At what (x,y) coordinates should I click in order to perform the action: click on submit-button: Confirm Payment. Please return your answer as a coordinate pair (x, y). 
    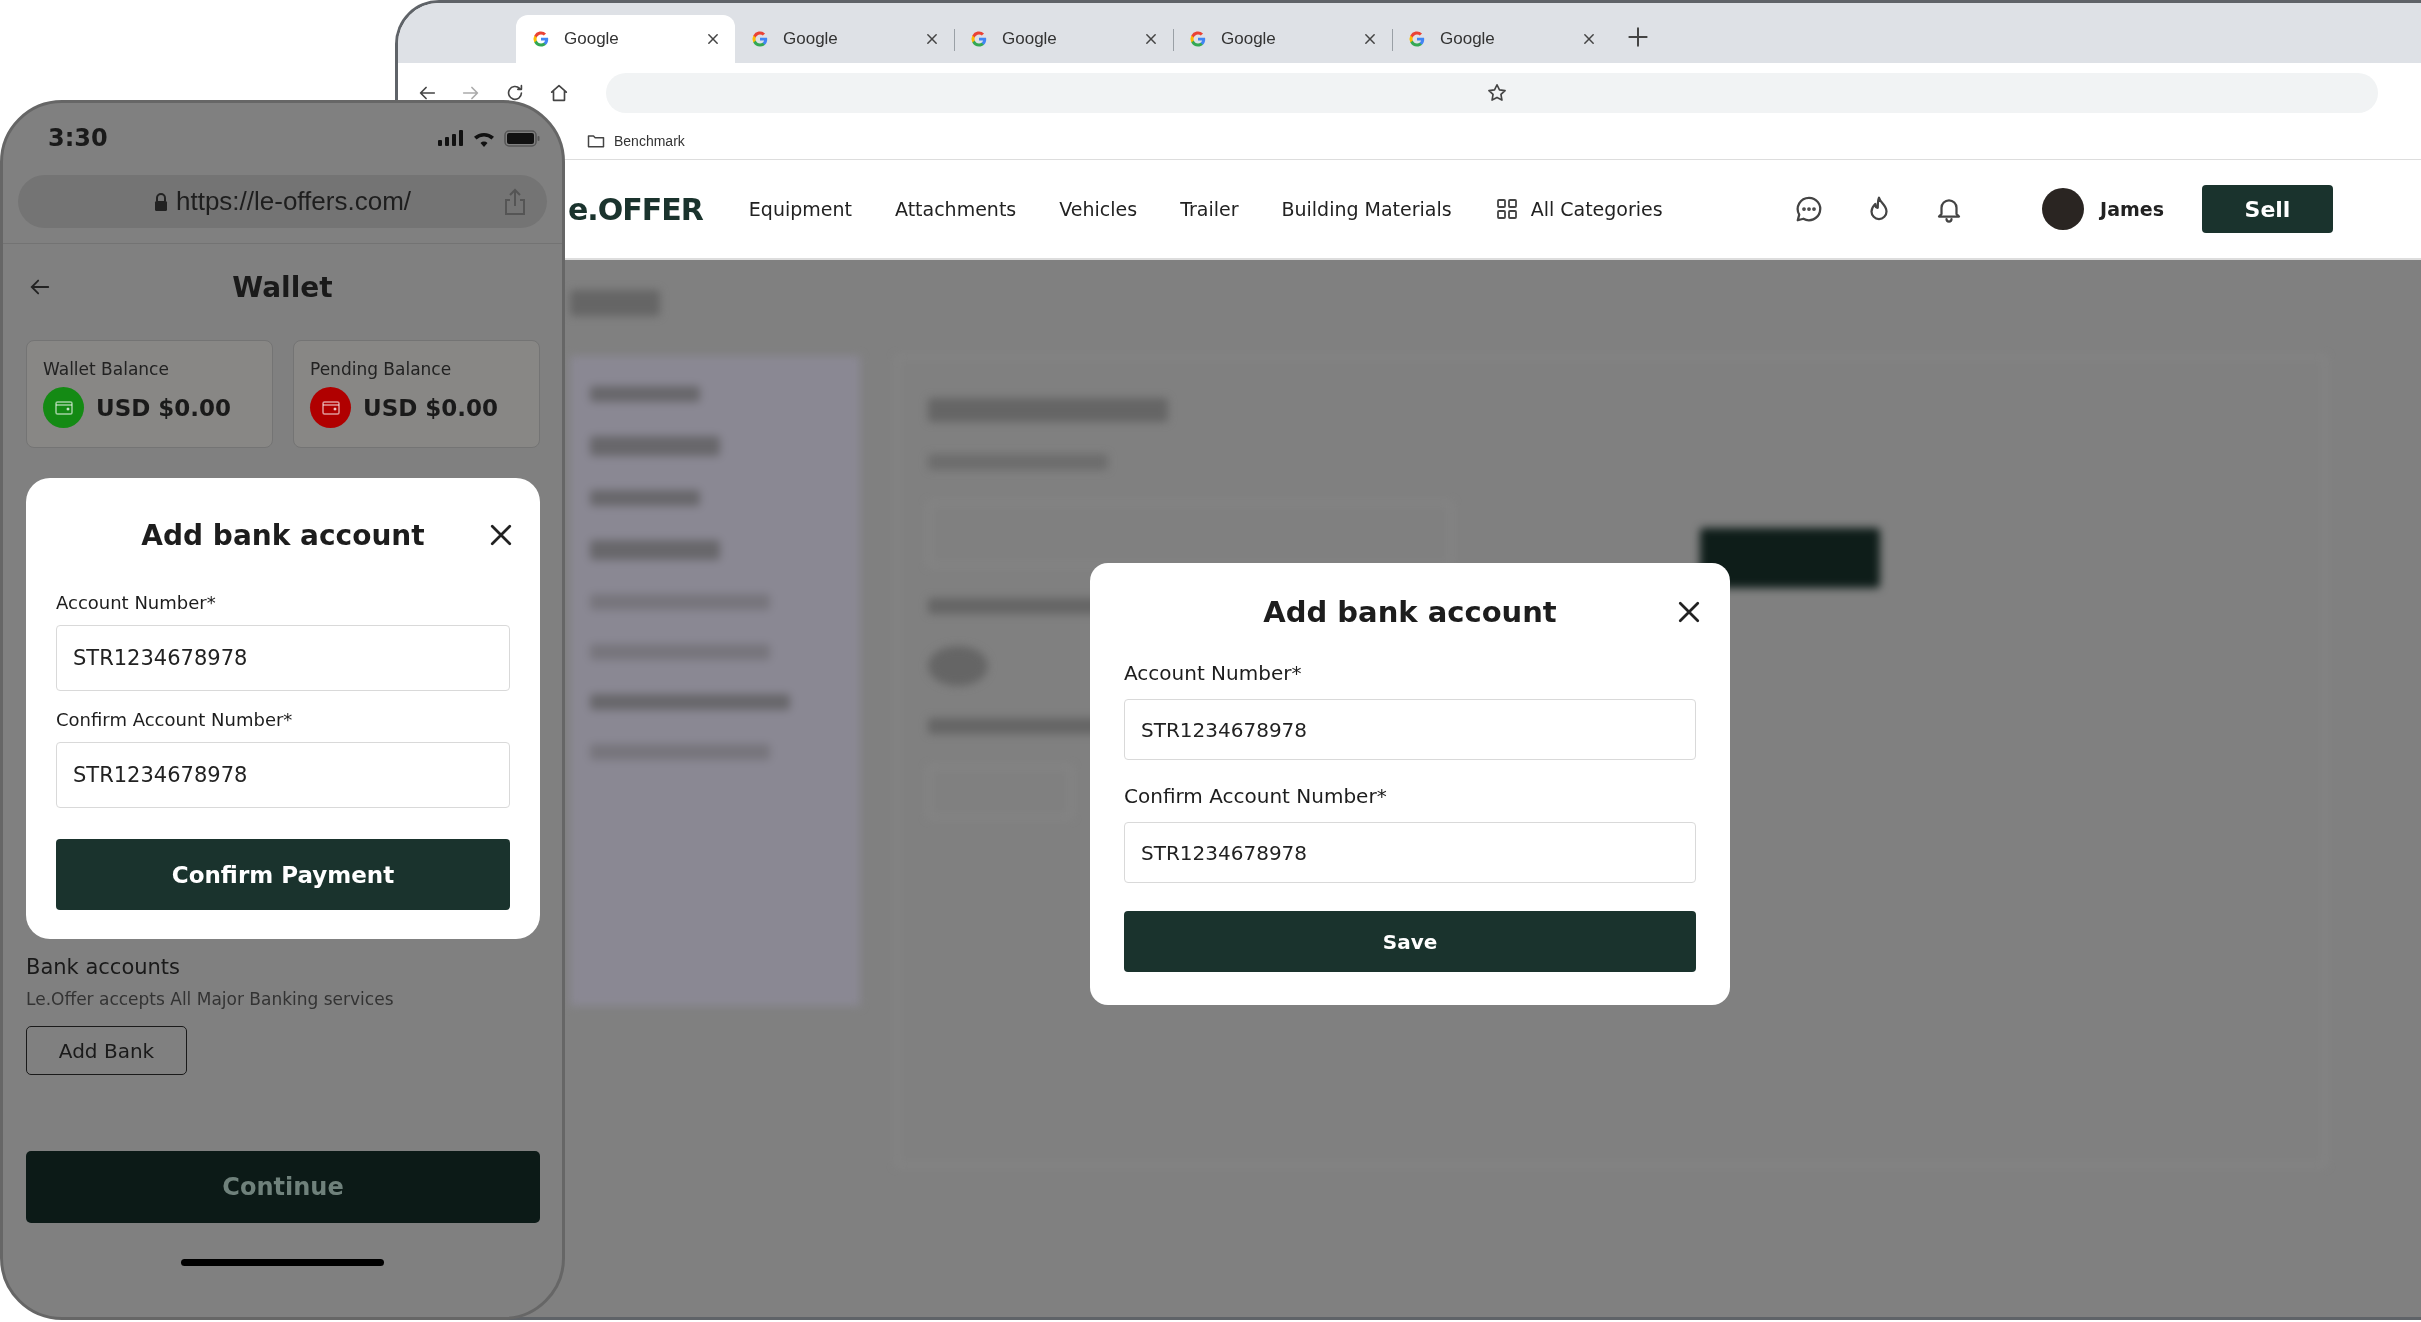
    Looking at the image, I should click on (283, 874).